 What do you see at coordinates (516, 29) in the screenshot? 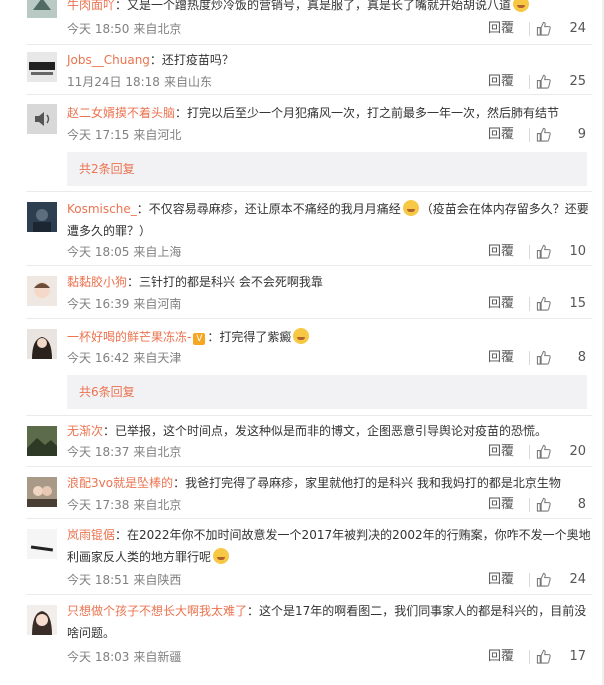
I see `comment-actions: 回覆 24` at bounding box center [516, 29].